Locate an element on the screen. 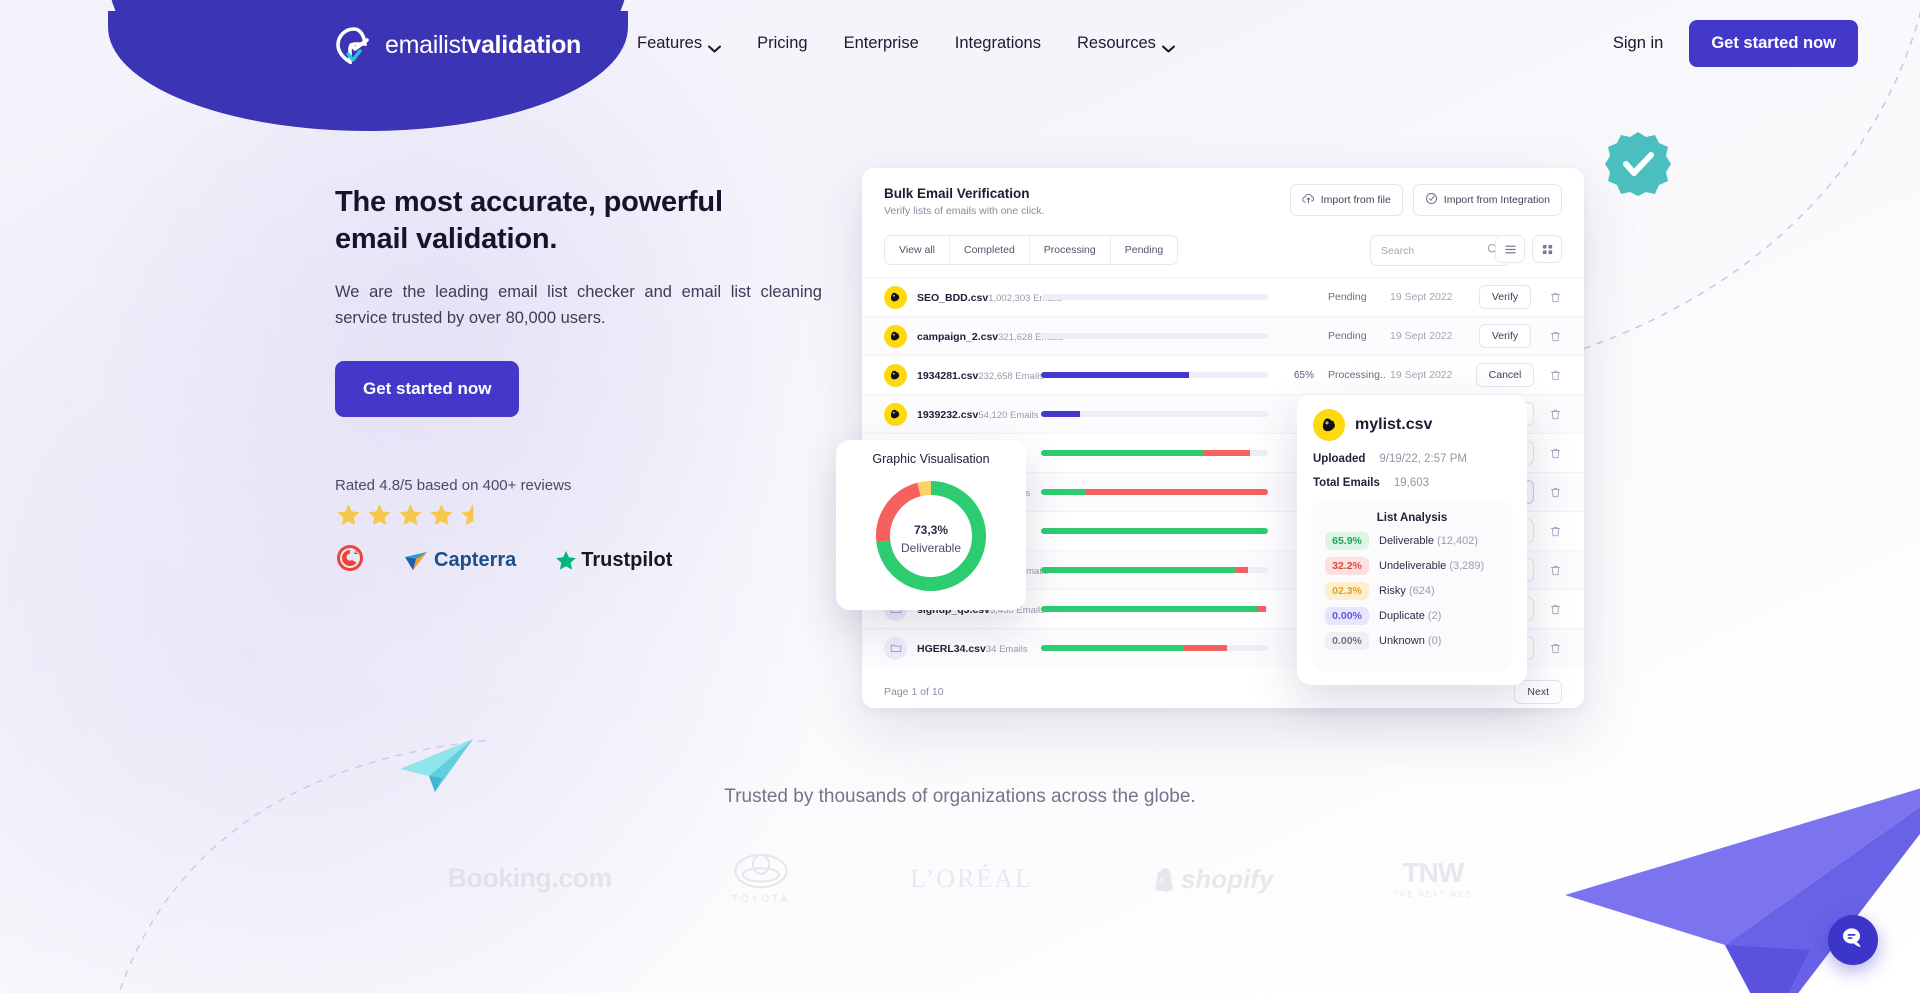 The height and width of the screenshot is (993, 1920). file-name-cell: campaign_2.csv321,628 Emails is located at coordinates (990, 336).